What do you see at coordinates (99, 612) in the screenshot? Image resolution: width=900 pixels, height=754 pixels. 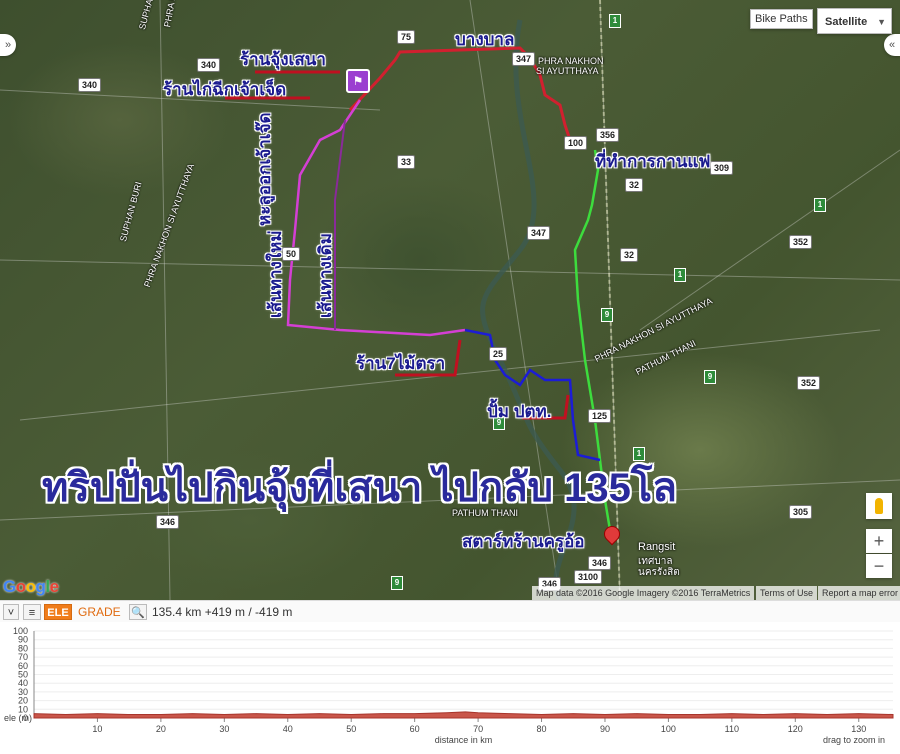 I see `grade-tab: GRADE` at bounding box center [99, 612].